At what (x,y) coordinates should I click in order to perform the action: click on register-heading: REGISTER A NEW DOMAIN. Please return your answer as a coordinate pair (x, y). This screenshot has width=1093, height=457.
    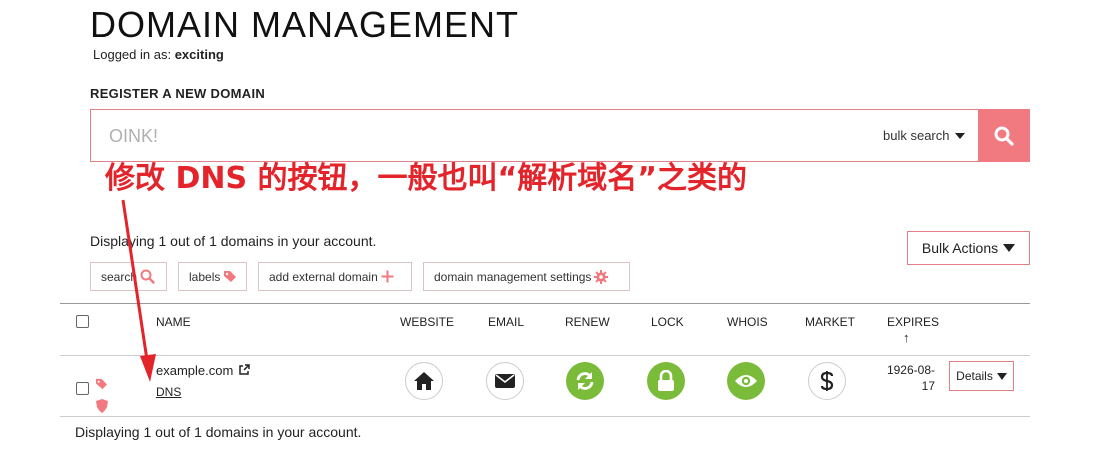
    Looking at the image, I should click on (178, 93).